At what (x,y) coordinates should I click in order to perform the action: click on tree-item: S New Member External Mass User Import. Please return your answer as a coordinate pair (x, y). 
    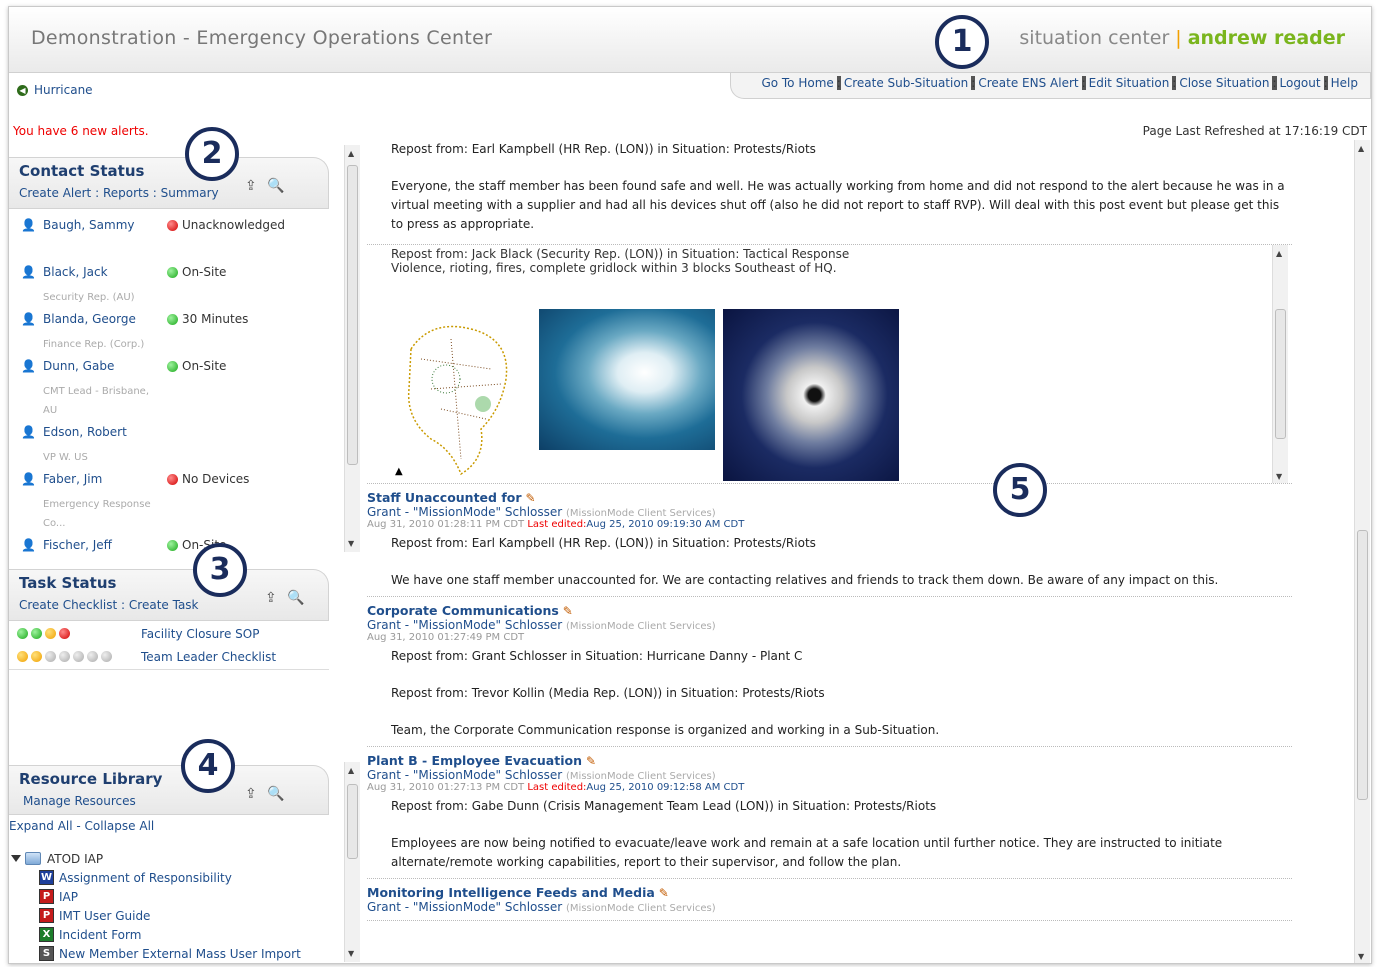
    Looking at the image, I should click on (174, 954).